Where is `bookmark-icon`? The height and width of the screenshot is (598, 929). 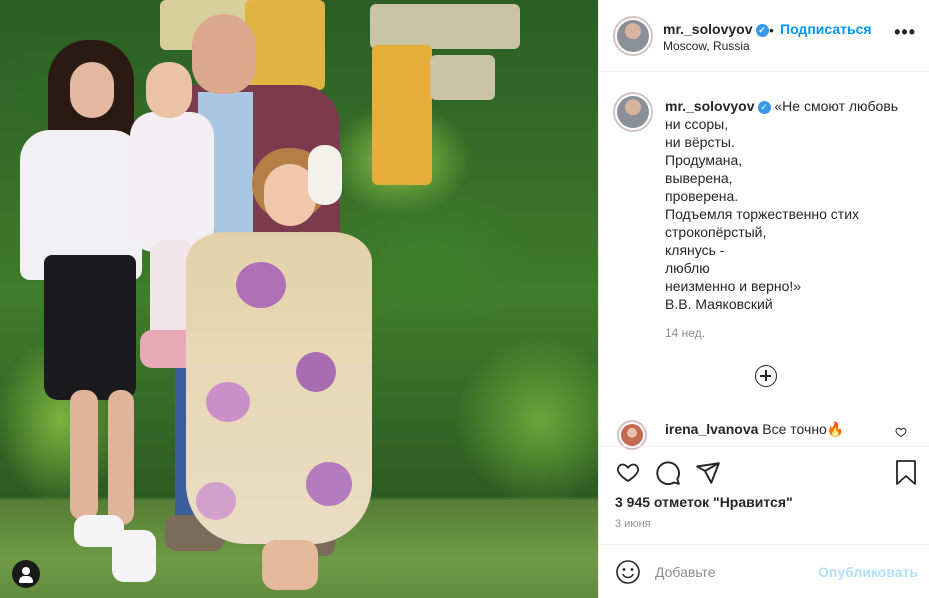 bookmark-icon is located at coordinates (906, 473).